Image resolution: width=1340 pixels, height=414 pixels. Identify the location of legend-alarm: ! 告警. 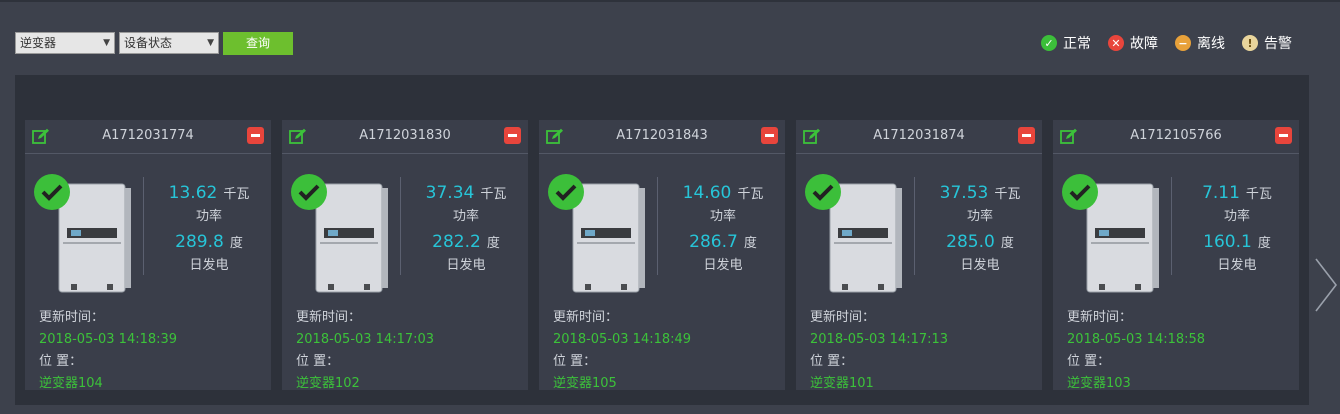
(1267, 43).